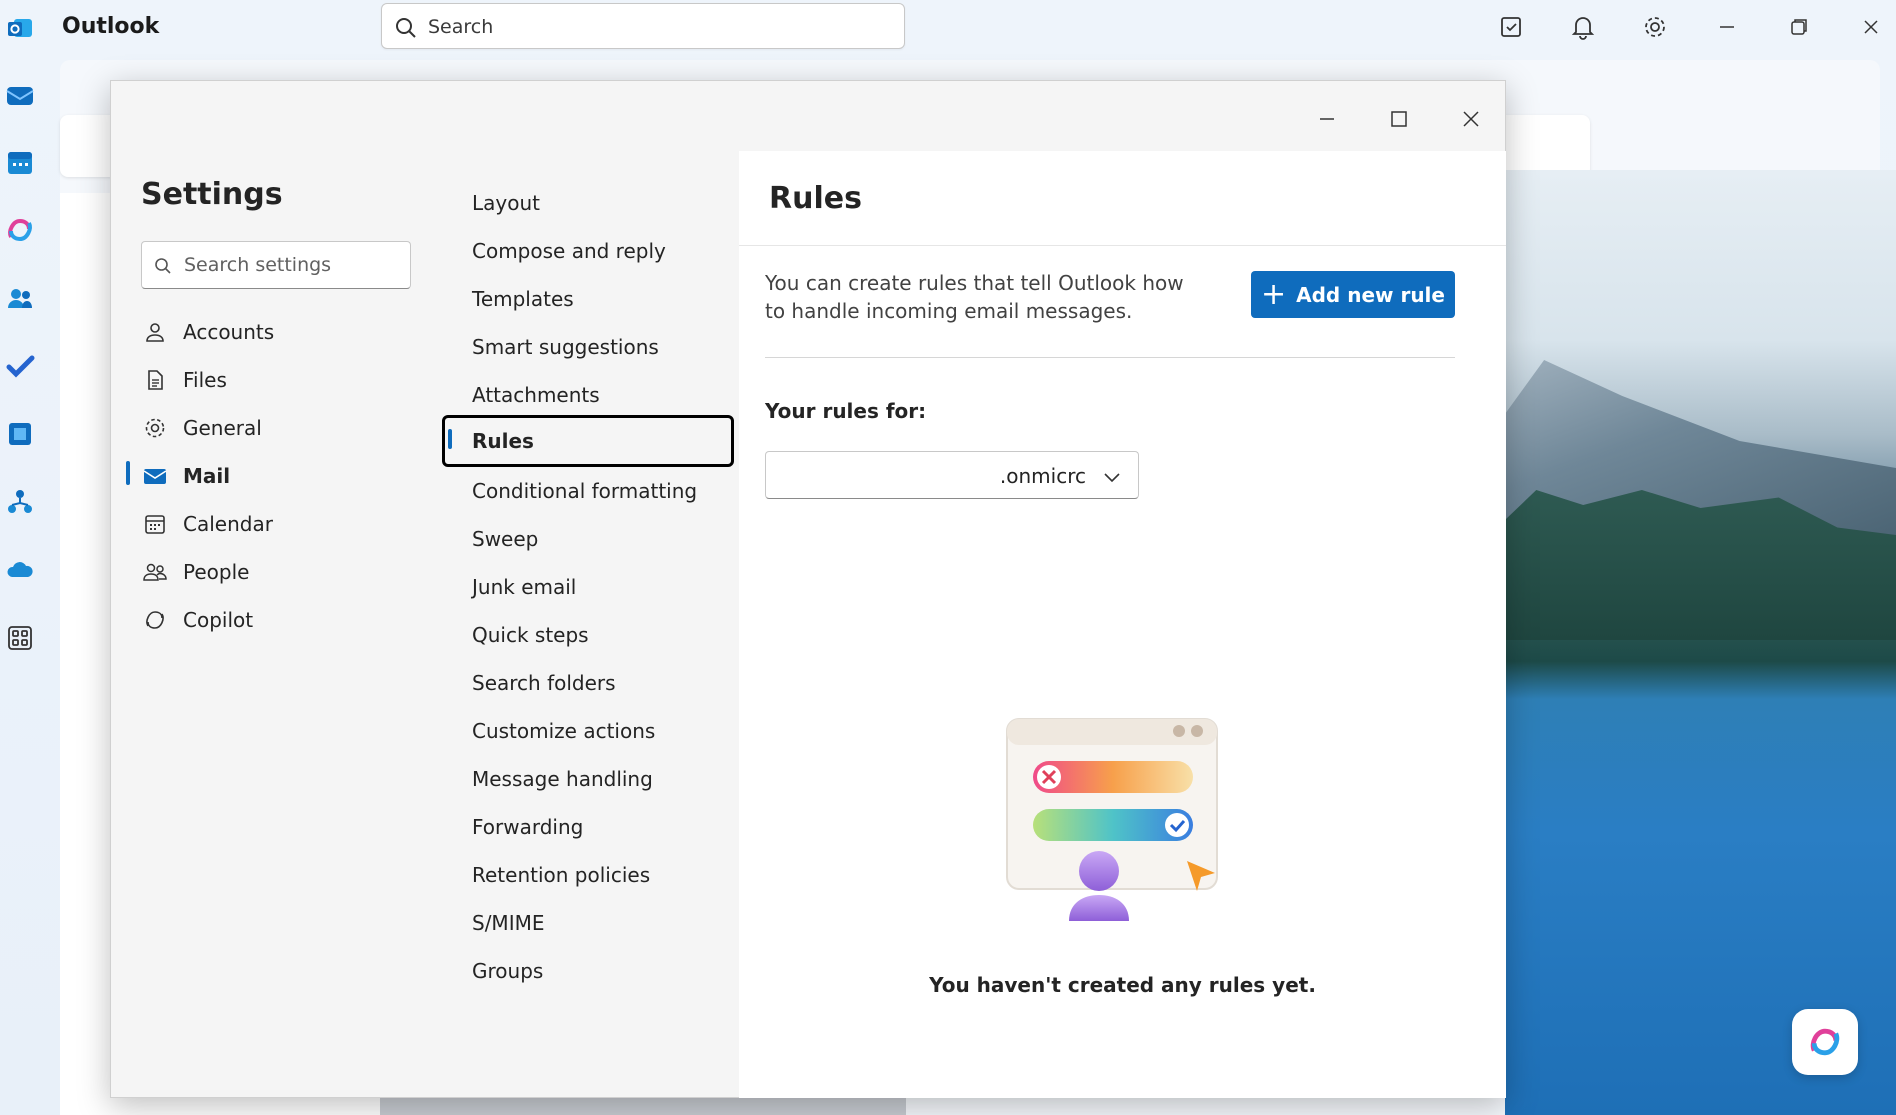 The image size is (1896, 1115). I want to click on onedrive-icon, so click(20, 570).